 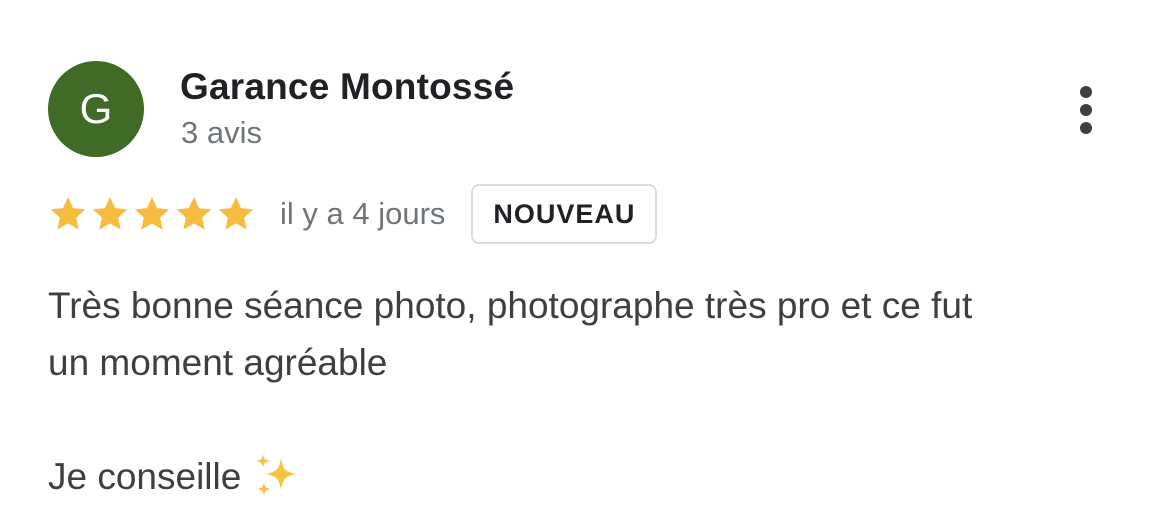 I want to click on more-vertical-icon, so click(x=1086, y=92).